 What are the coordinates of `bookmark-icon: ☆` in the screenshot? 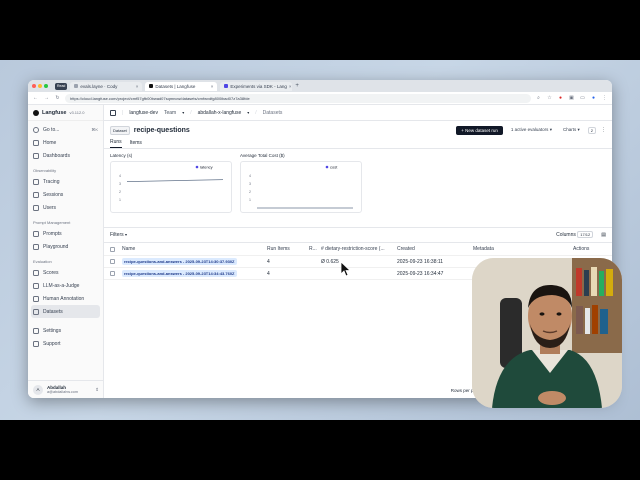 It's located at (549, 98).